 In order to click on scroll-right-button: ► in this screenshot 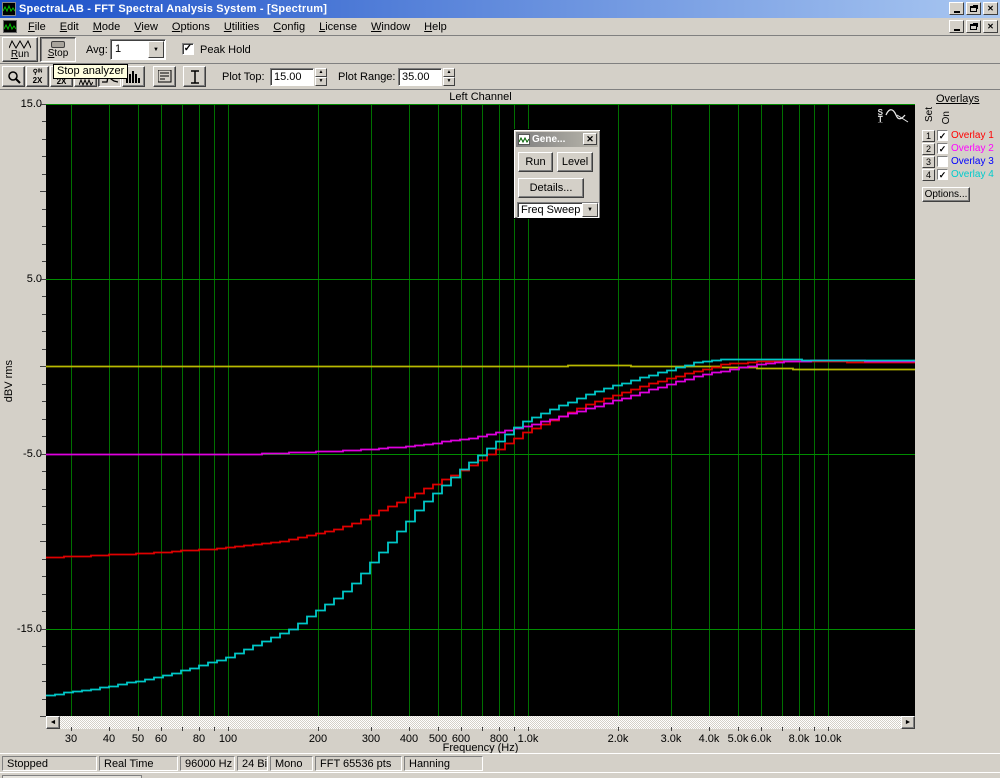, I will do `click(908, 722)`.